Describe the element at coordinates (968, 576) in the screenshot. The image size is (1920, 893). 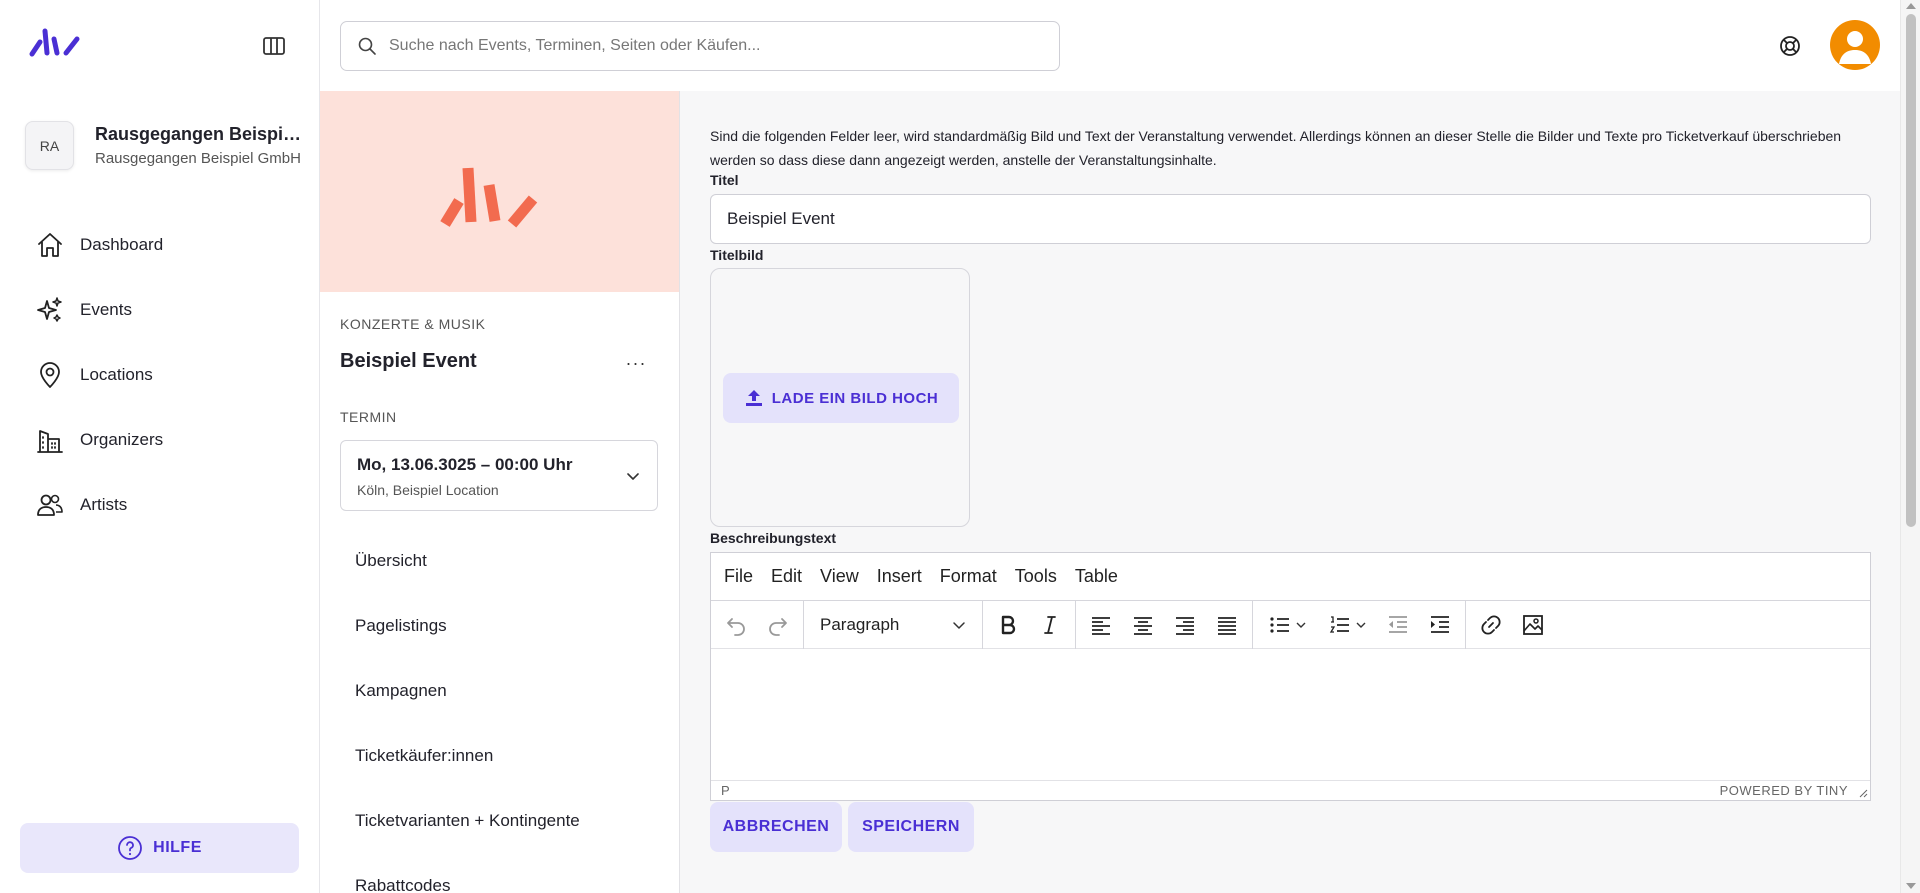
I see `menu-format: Format` at that location.